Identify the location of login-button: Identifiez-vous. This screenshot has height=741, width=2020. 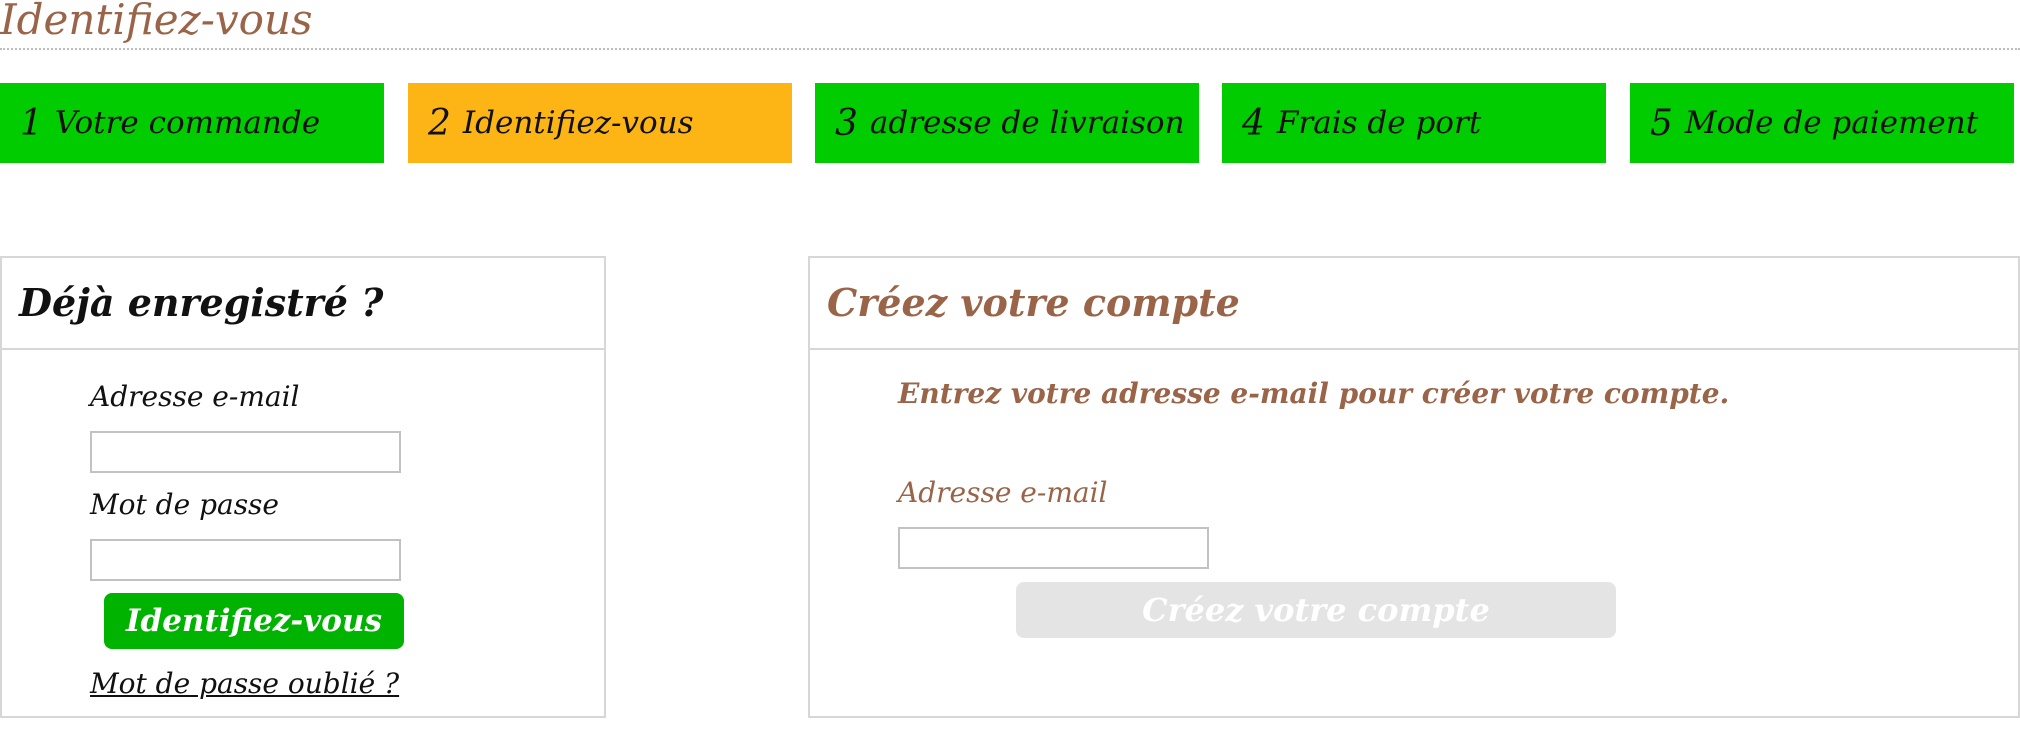
(254, 621).